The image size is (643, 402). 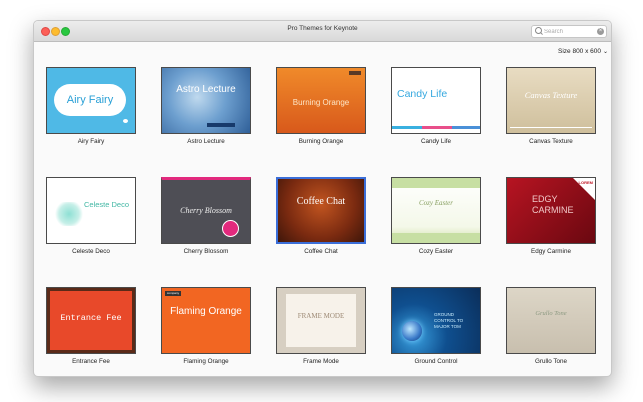 I want to click on theme-name: Canvas Texture, so click(x=551, y=141).